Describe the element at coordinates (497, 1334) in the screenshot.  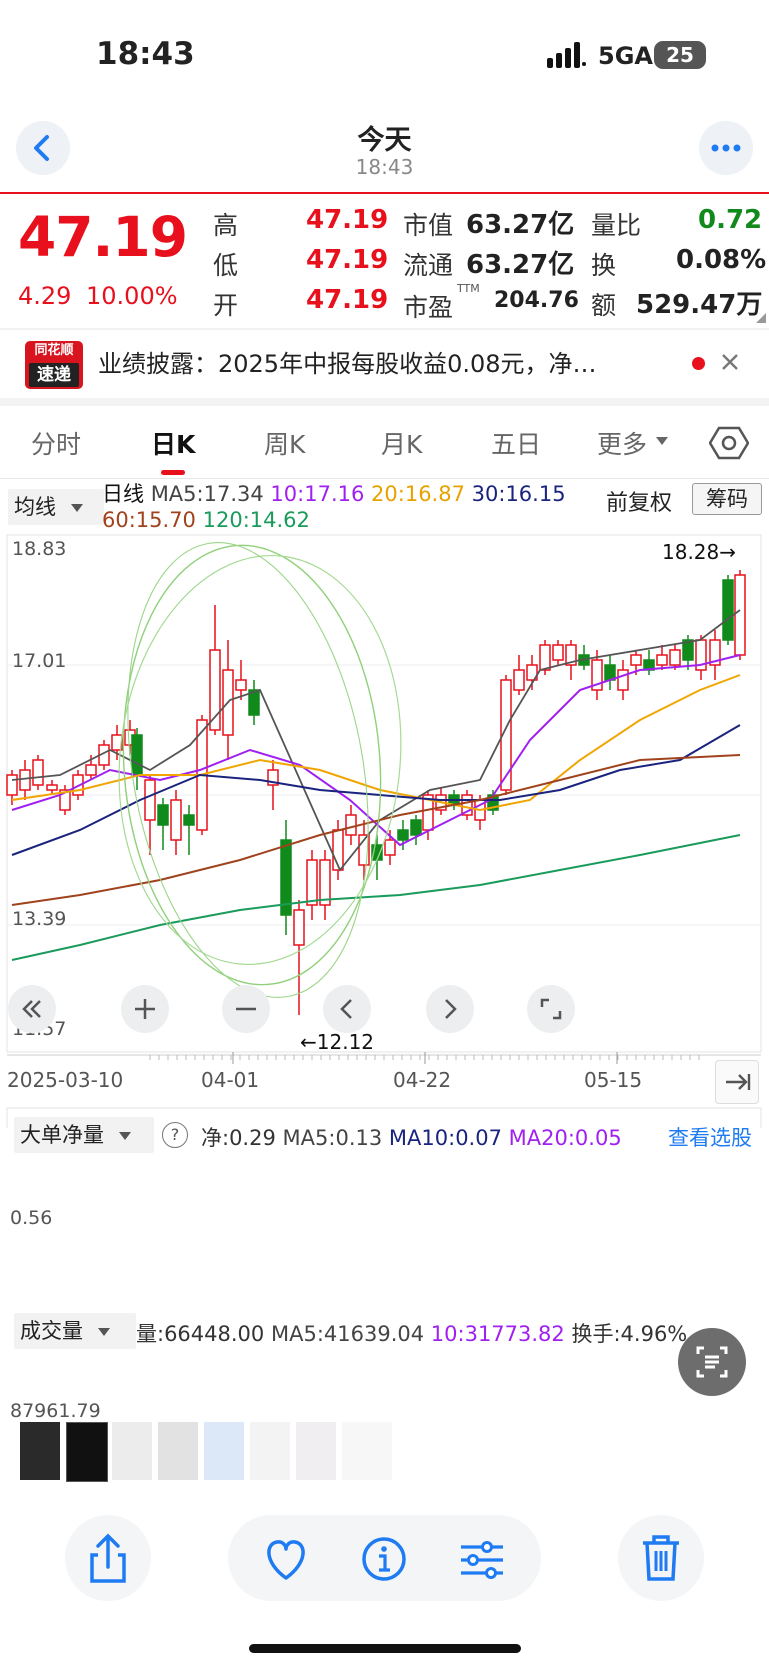
I see `volume-ma10: 10:31773.82` at that location.